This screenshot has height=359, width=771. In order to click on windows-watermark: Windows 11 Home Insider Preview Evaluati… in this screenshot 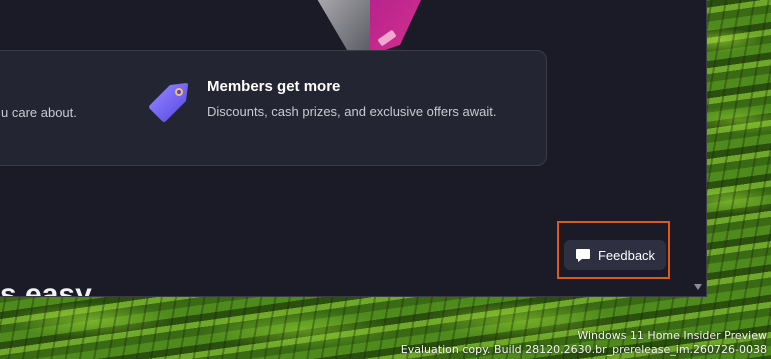, I will do `click(584, 343)`.